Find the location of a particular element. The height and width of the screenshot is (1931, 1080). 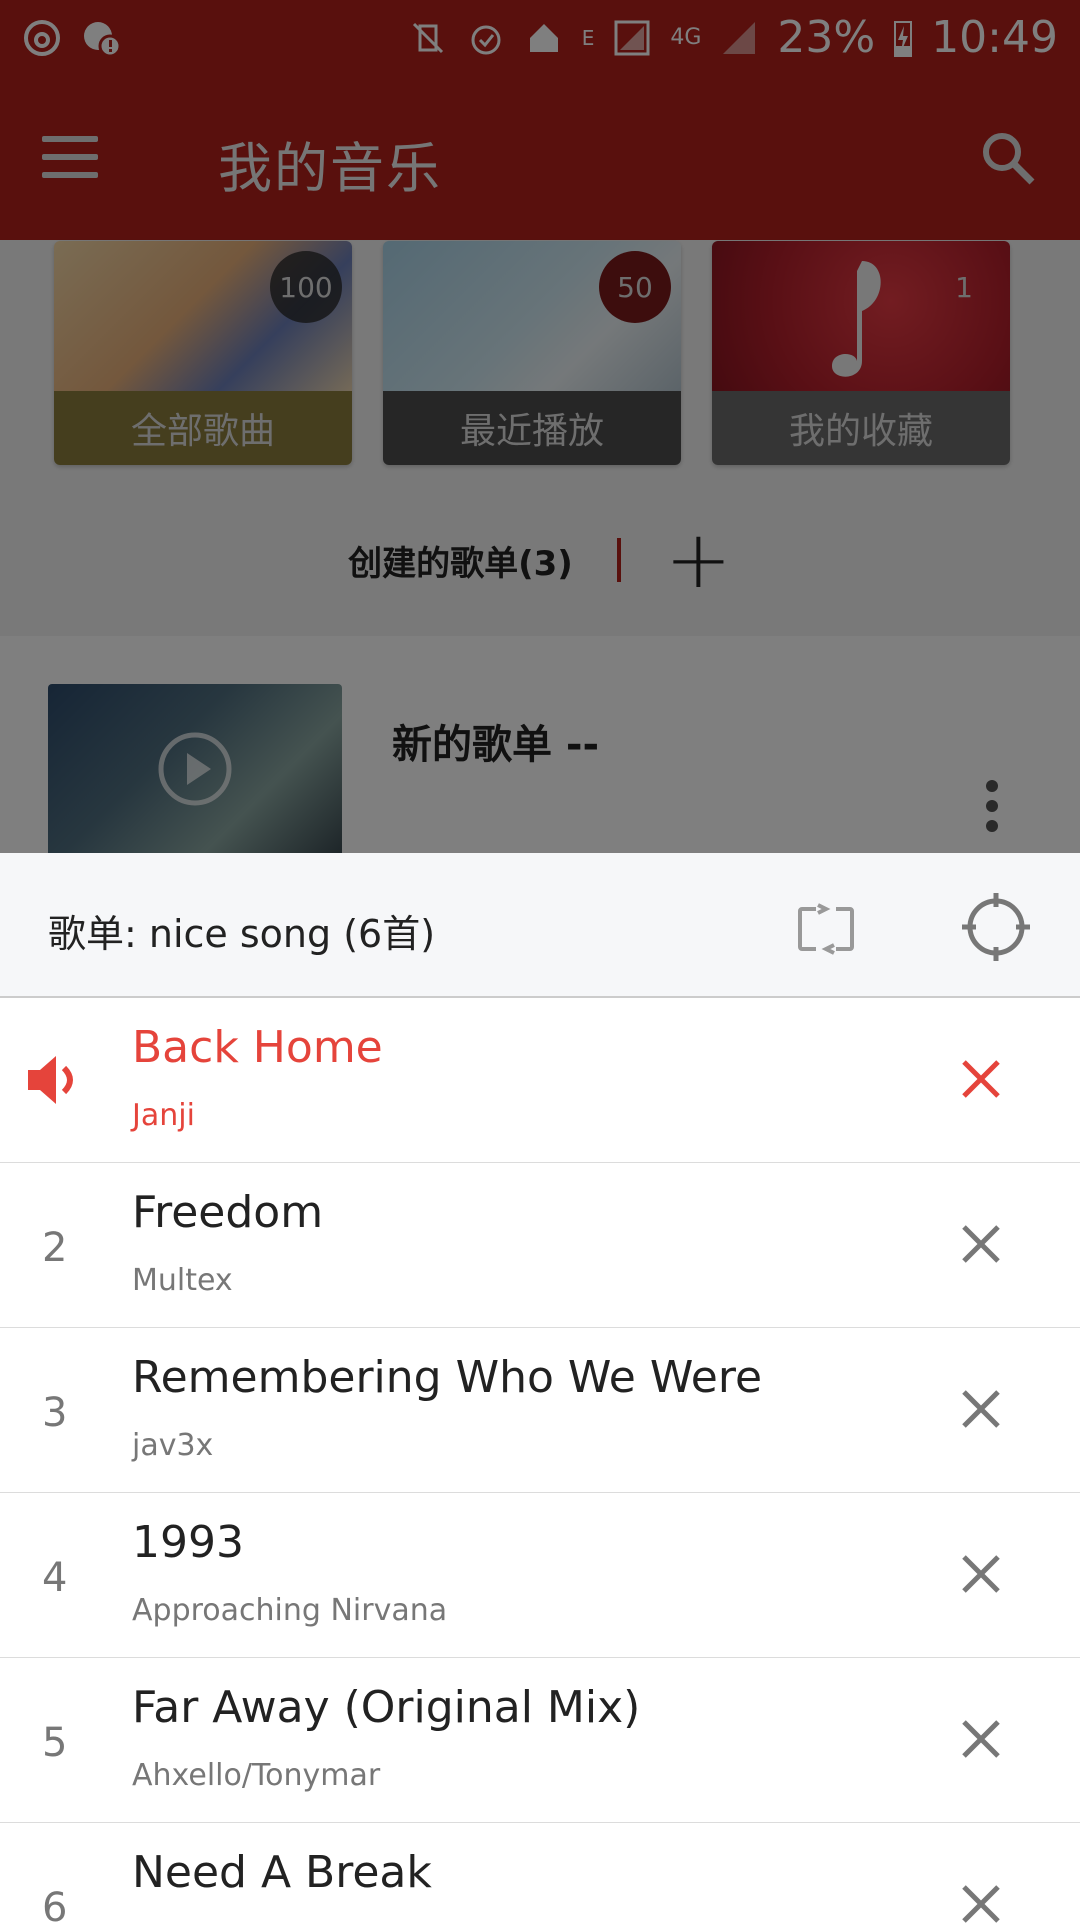

song-artist: Approaching Nirvana is located at coordinates (290, 1610).